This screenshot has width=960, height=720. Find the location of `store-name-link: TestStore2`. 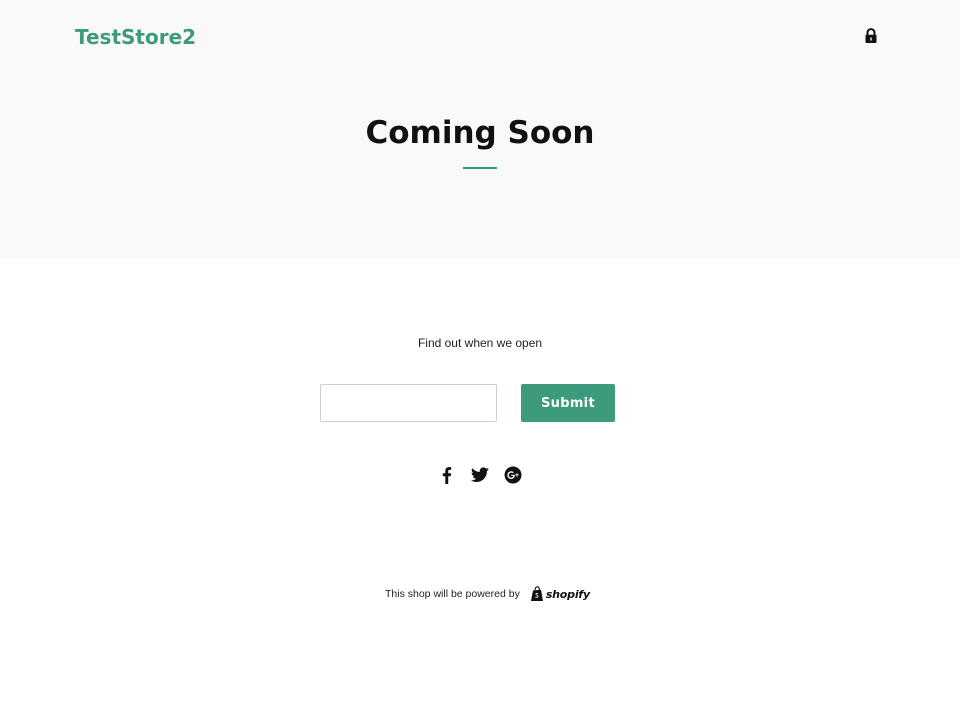

store-name-link: TestStore2 is located at coordinates (135, 37).